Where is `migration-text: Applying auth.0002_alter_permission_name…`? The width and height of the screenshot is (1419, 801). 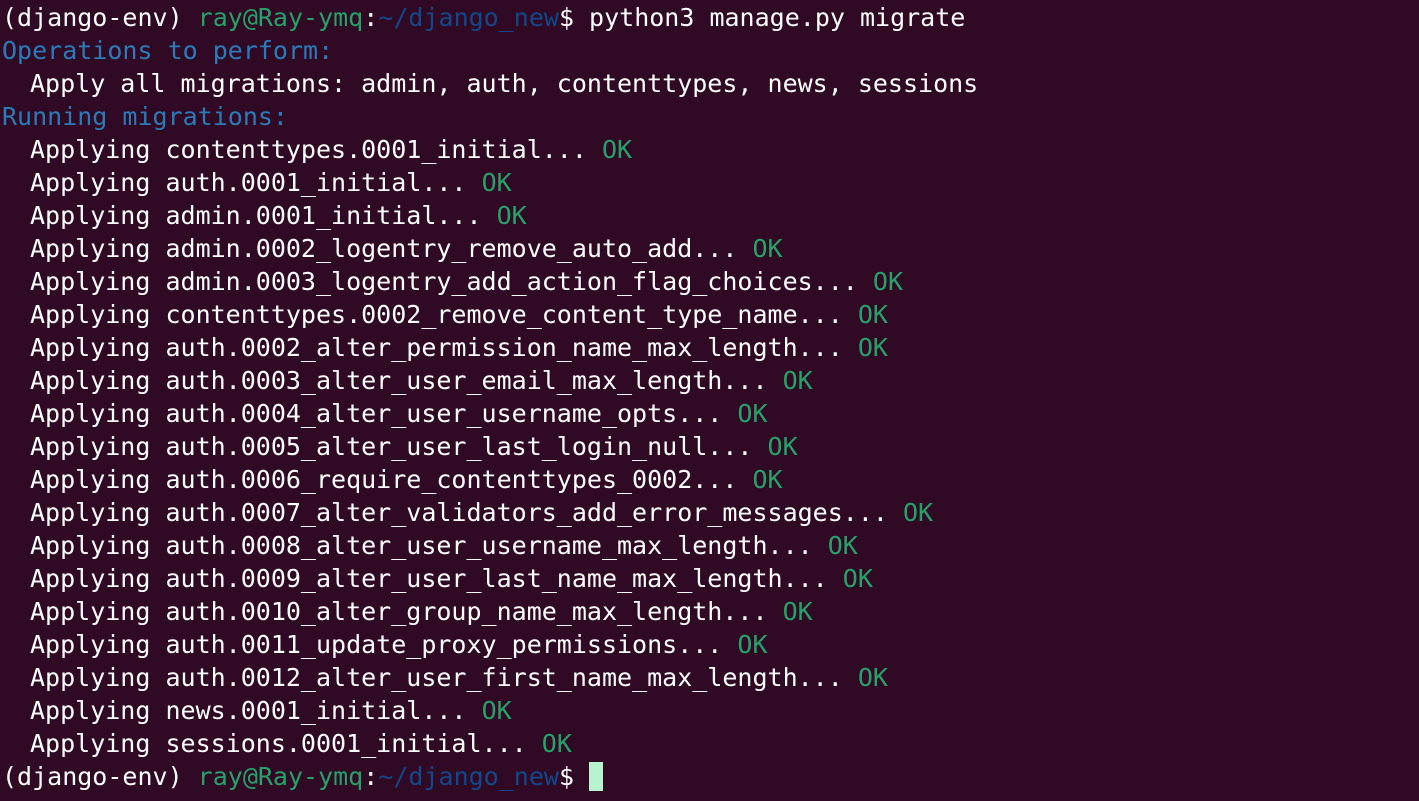 migration-text: Applying auth.0002_alter_permission_name… is located at coordinates (436, 347).